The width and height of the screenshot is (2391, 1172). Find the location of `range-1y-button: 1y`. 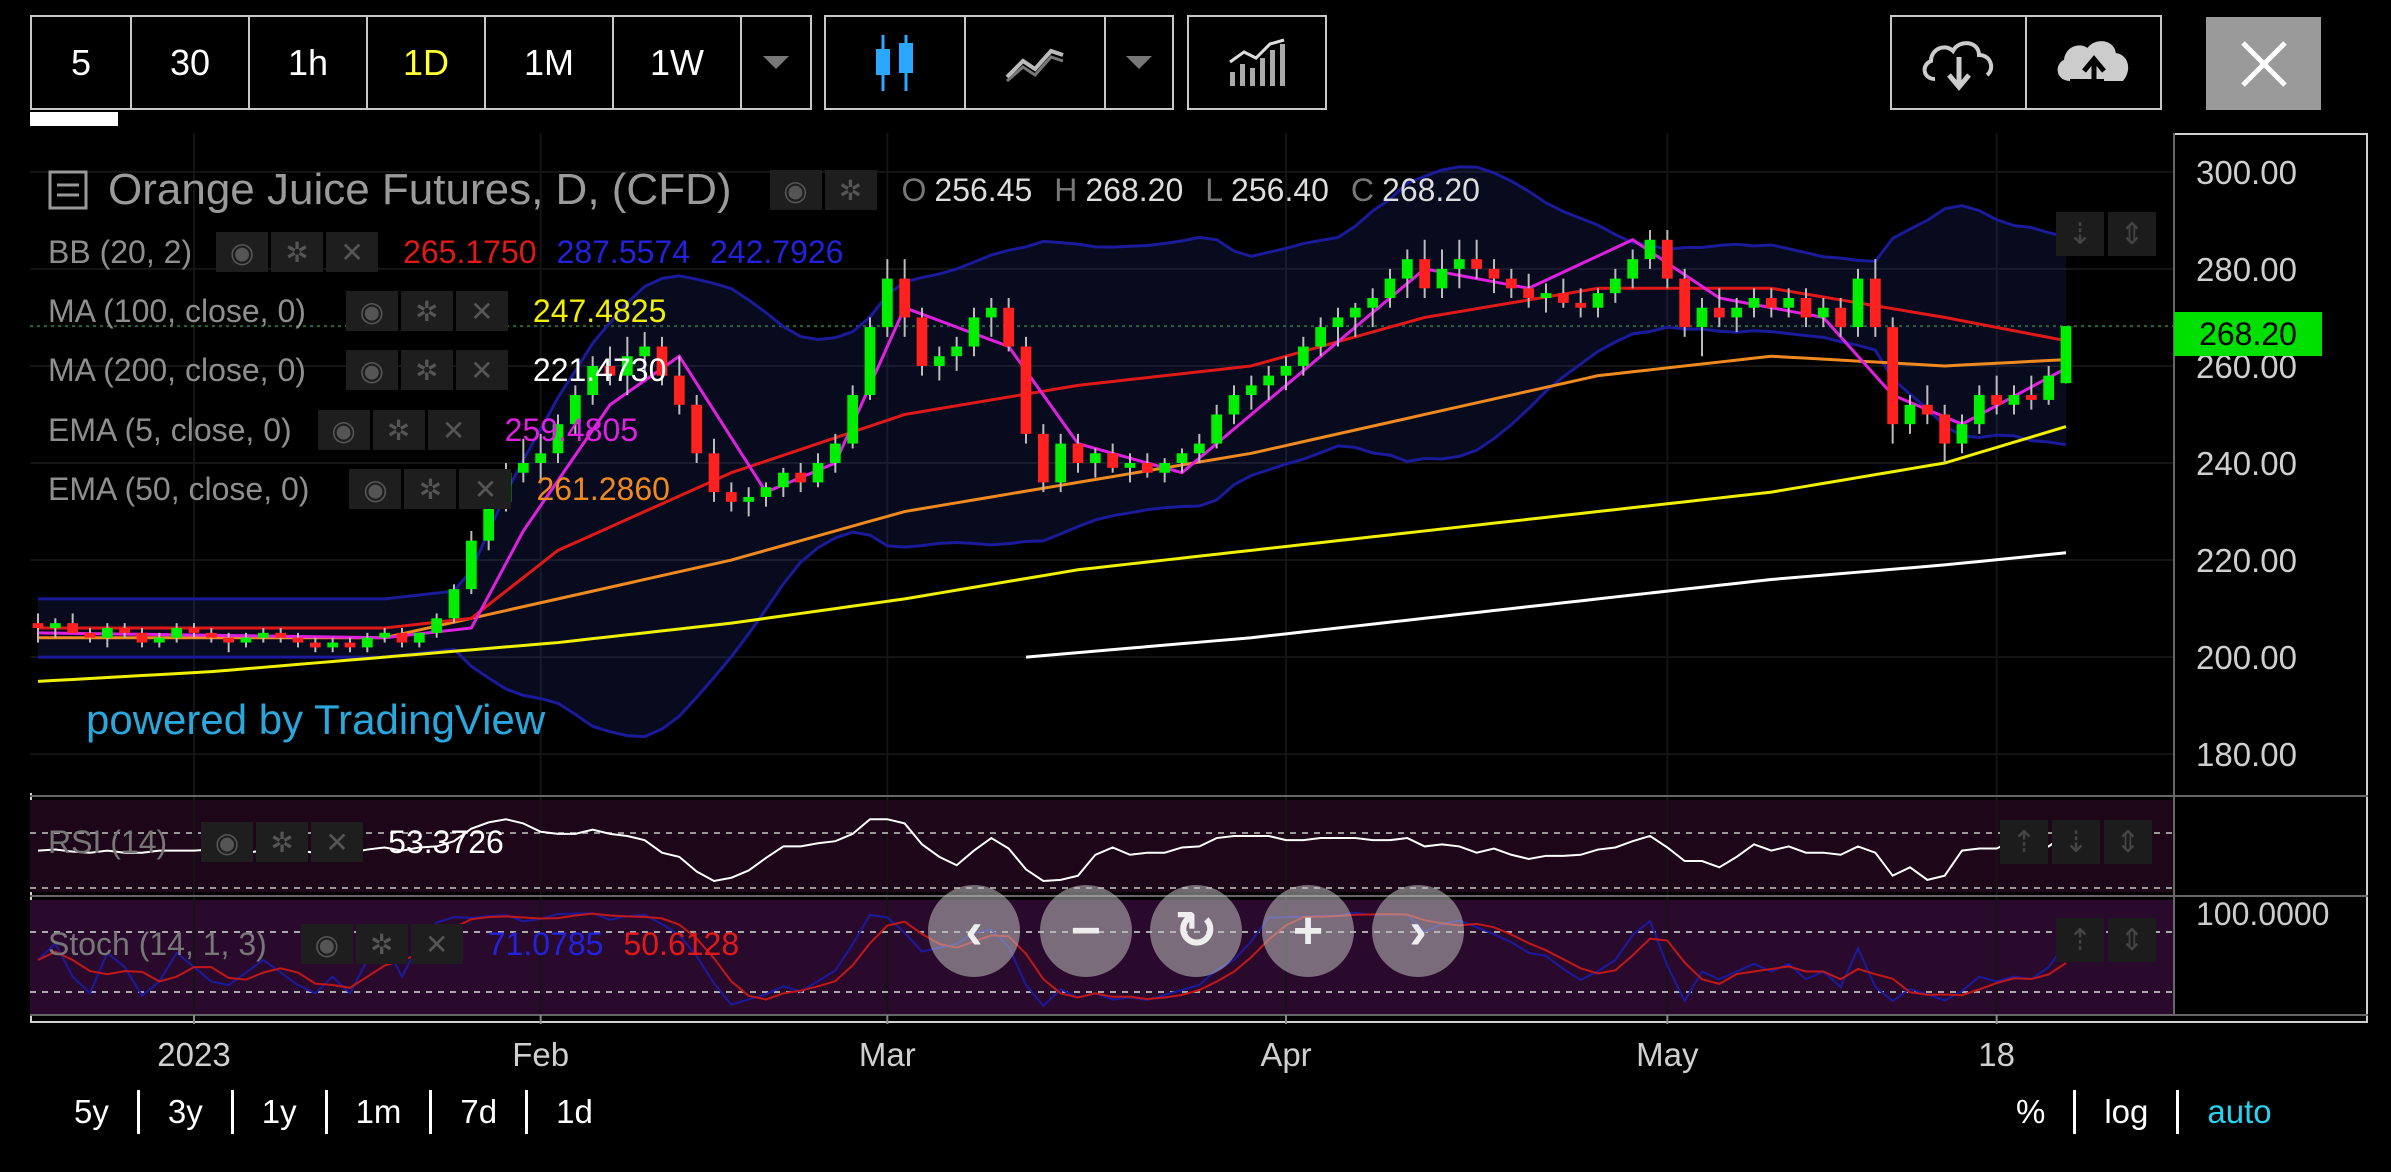

range-1y-button: 1y is located at coordinates (279, 1112).